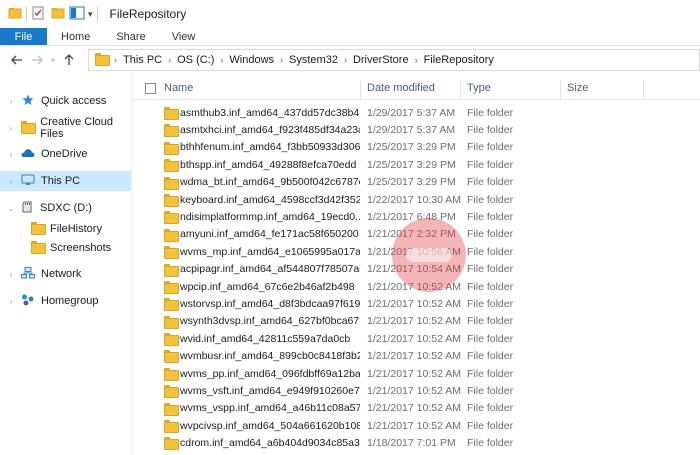 This screenshot has width=700, height=455. What do you see at coordinates (66, 274) in the screenshot?
I see `nav-item-network: › Network` at bounding box center [66, 274].